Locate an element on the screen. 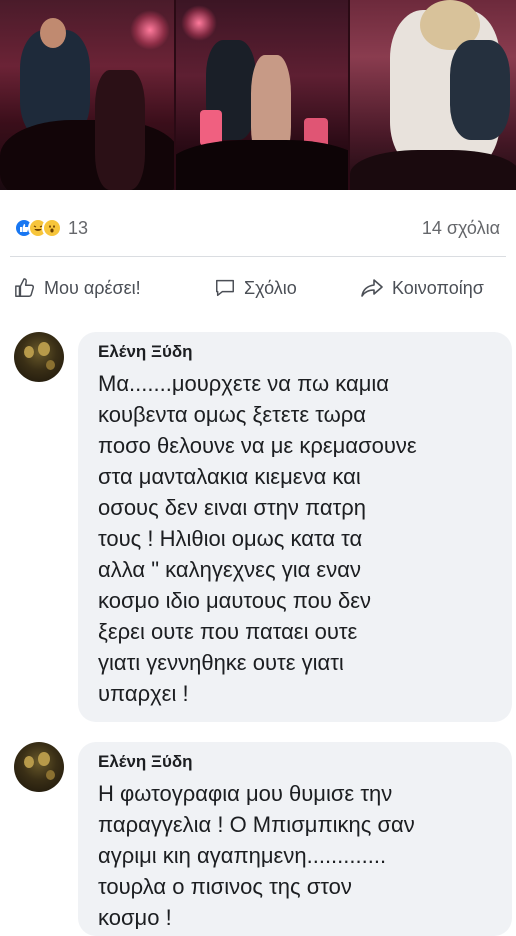 The width and height of the screenshot is (516, 936). divider is located at coordinates (258, 256).